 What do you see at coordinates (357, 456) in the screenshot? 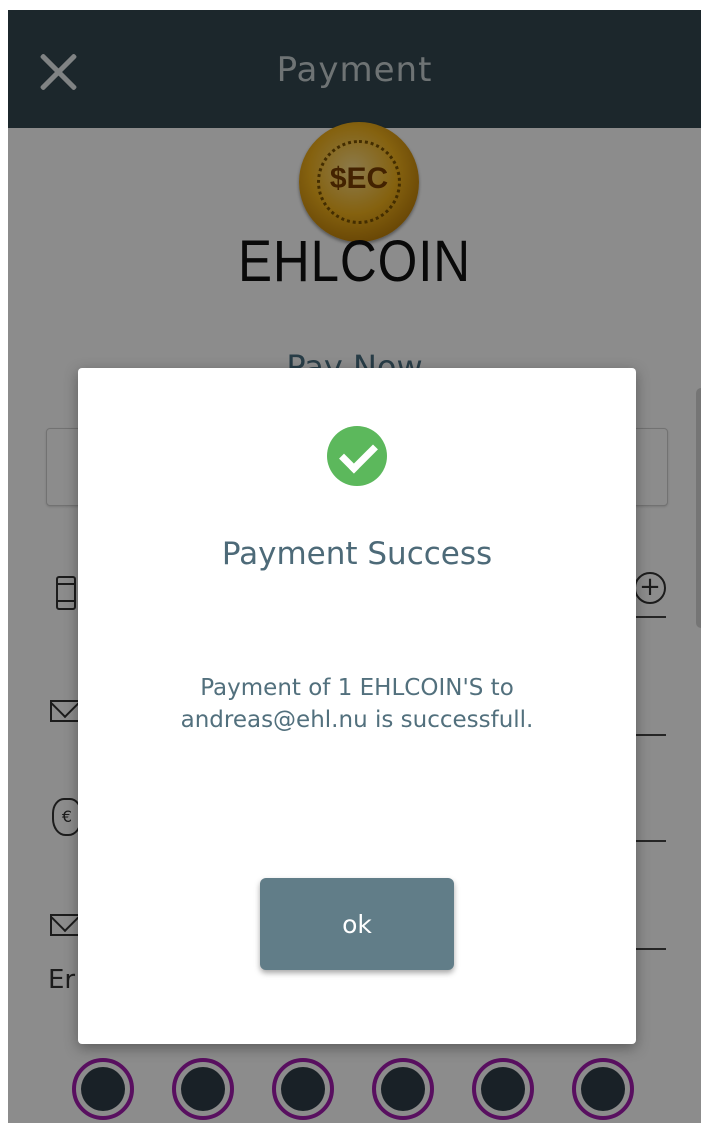
I see `check-circle-icon` at bounding box center [357, 456].